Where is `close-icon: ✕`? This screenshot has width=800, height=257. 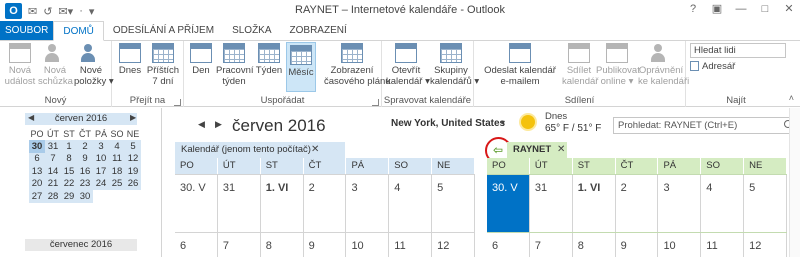
close-icon: ✕ is located at coordinates (789, 8).